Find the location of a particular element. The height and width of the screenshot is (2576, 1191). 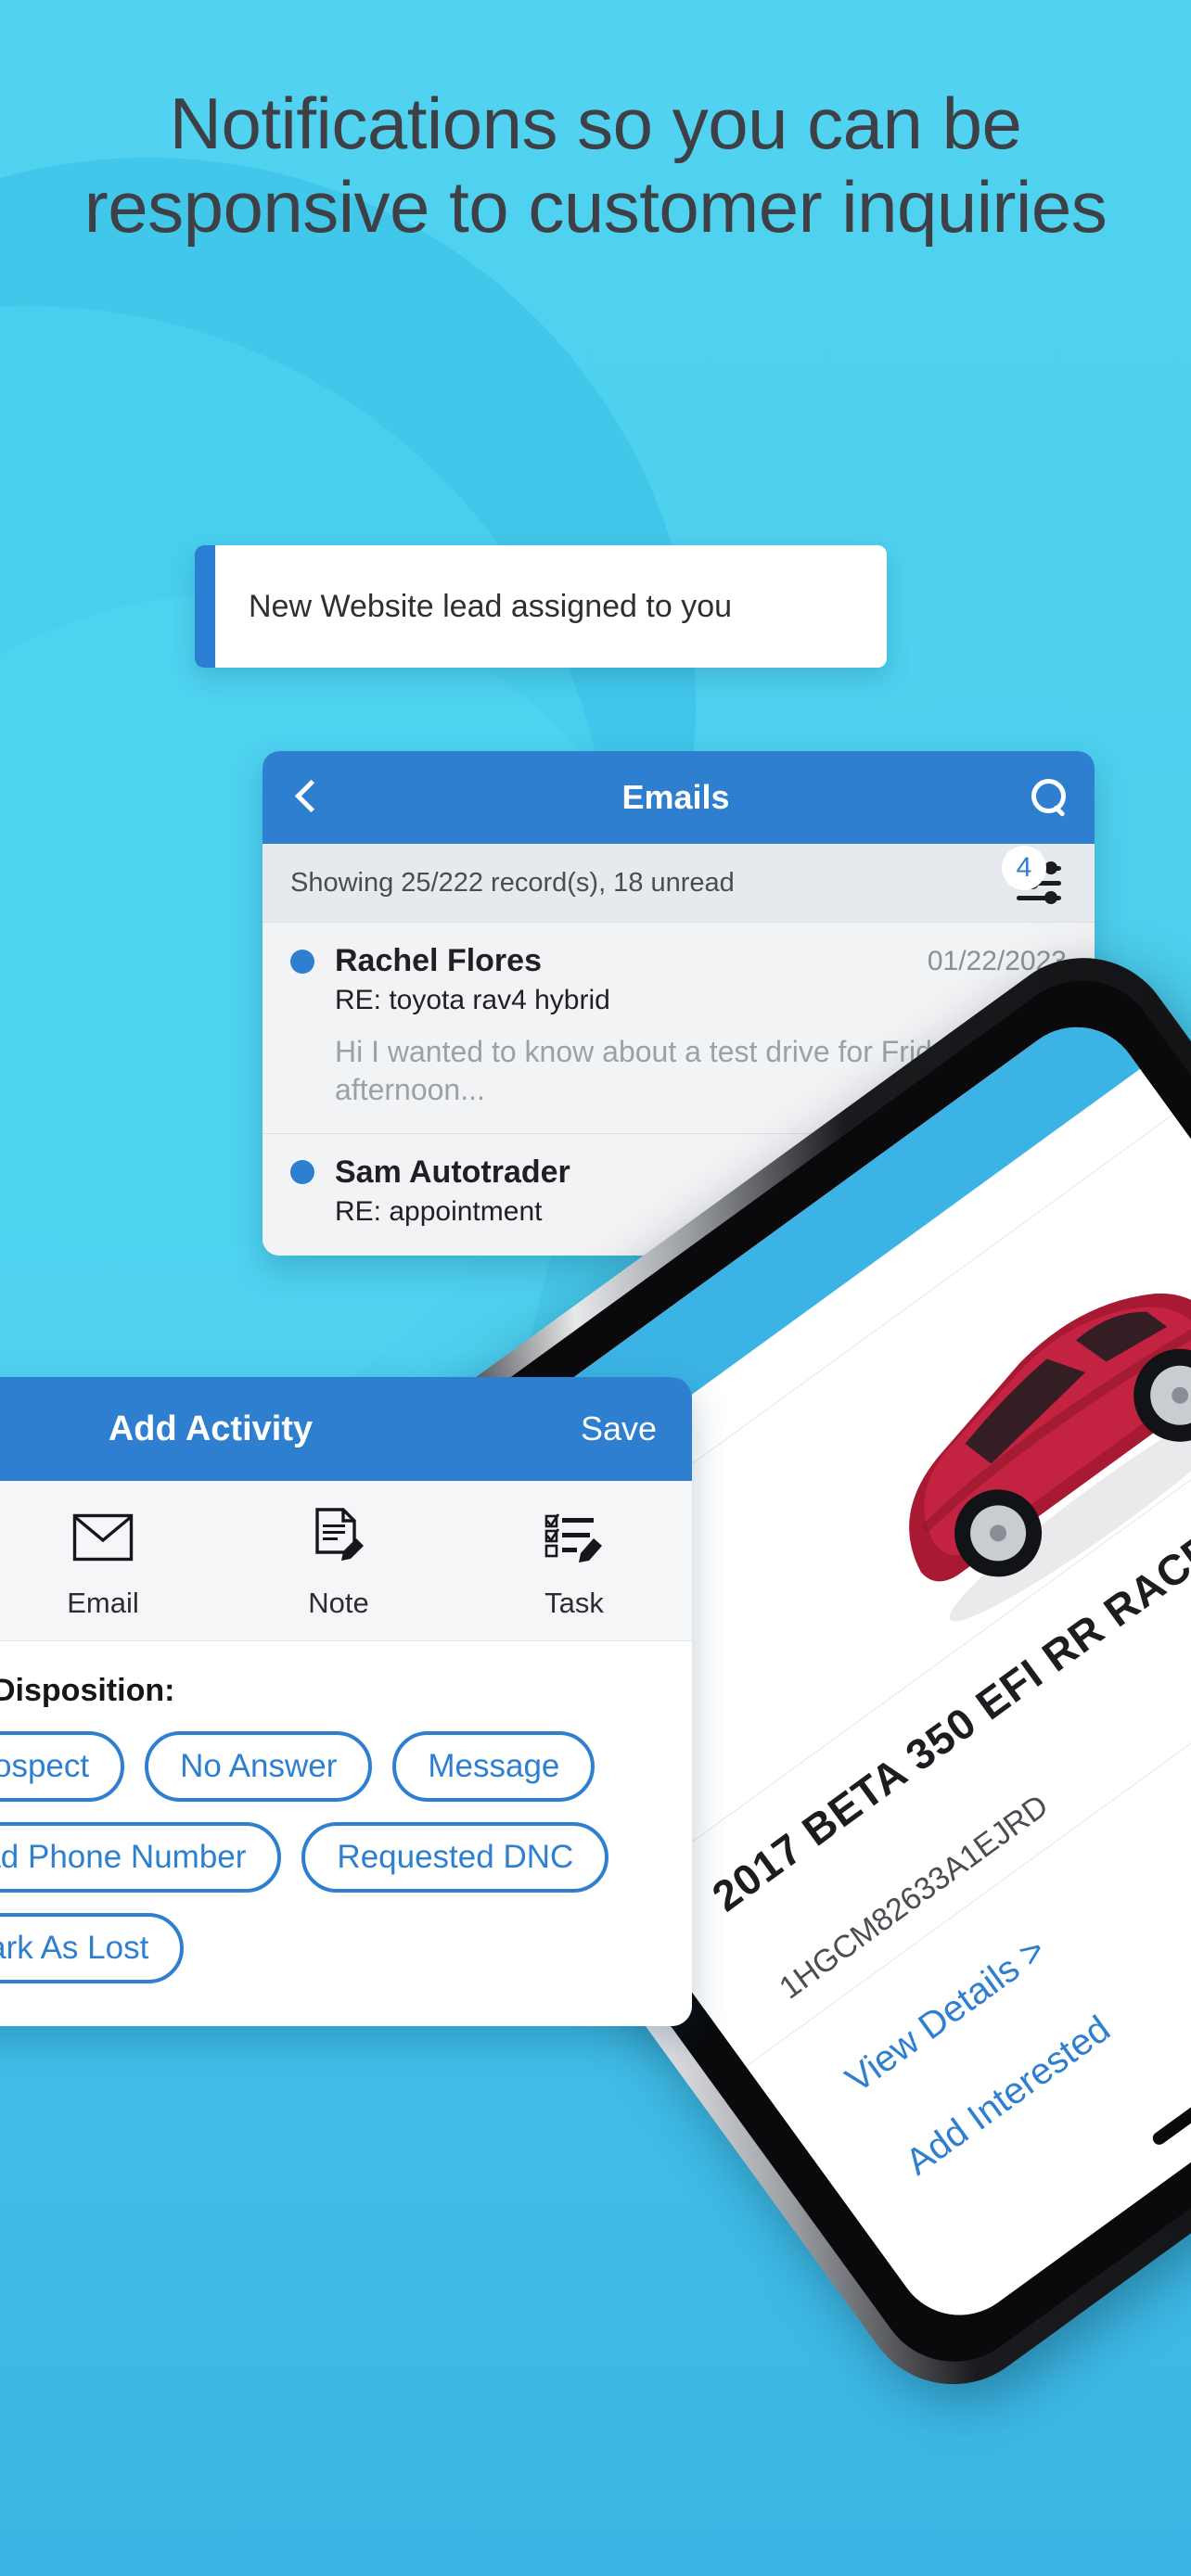

disposition-chip: Requested DNC is located at coordinates (455, 1858).